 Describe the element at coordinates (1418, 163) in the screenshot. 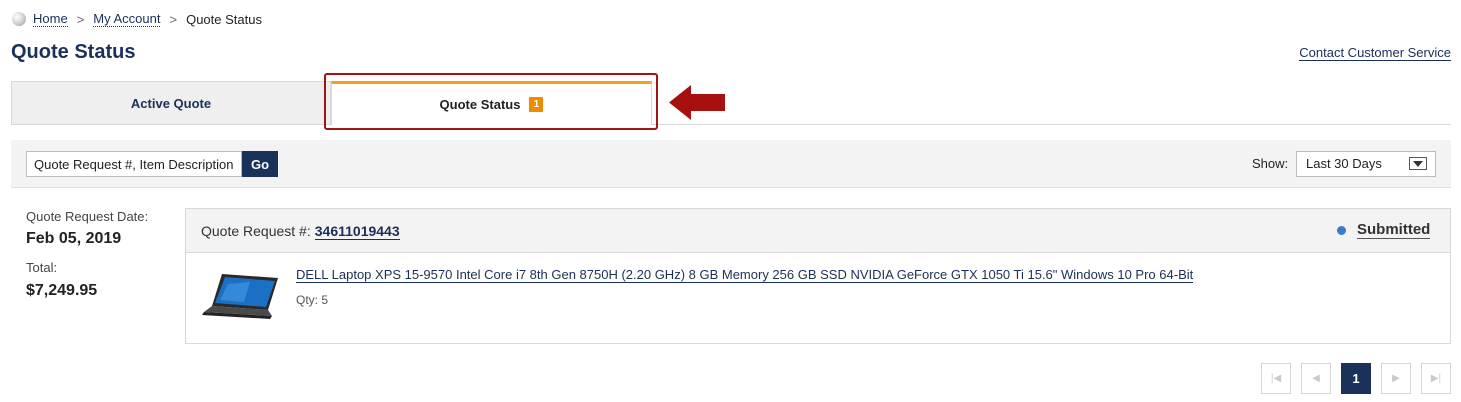

I see `chevron-down-icon` at that location.